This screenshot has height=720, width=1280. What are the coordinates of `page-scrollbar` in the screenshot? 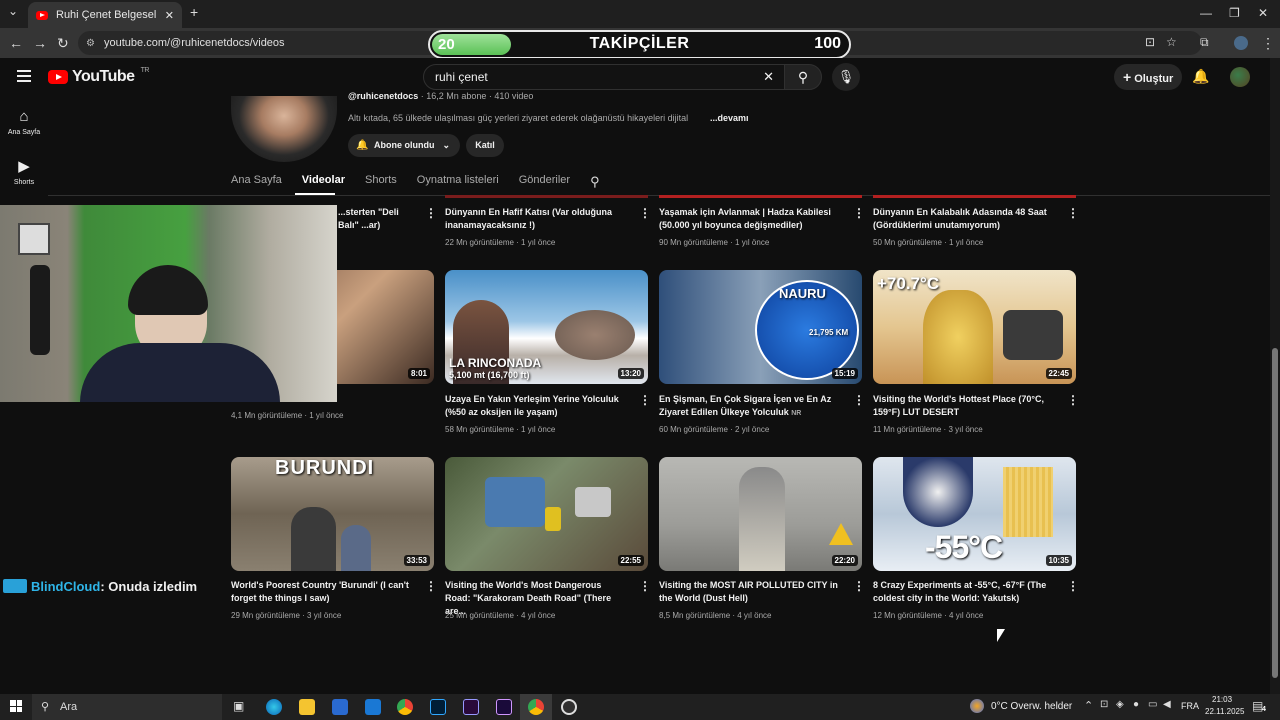 It's located at (1275, 376).